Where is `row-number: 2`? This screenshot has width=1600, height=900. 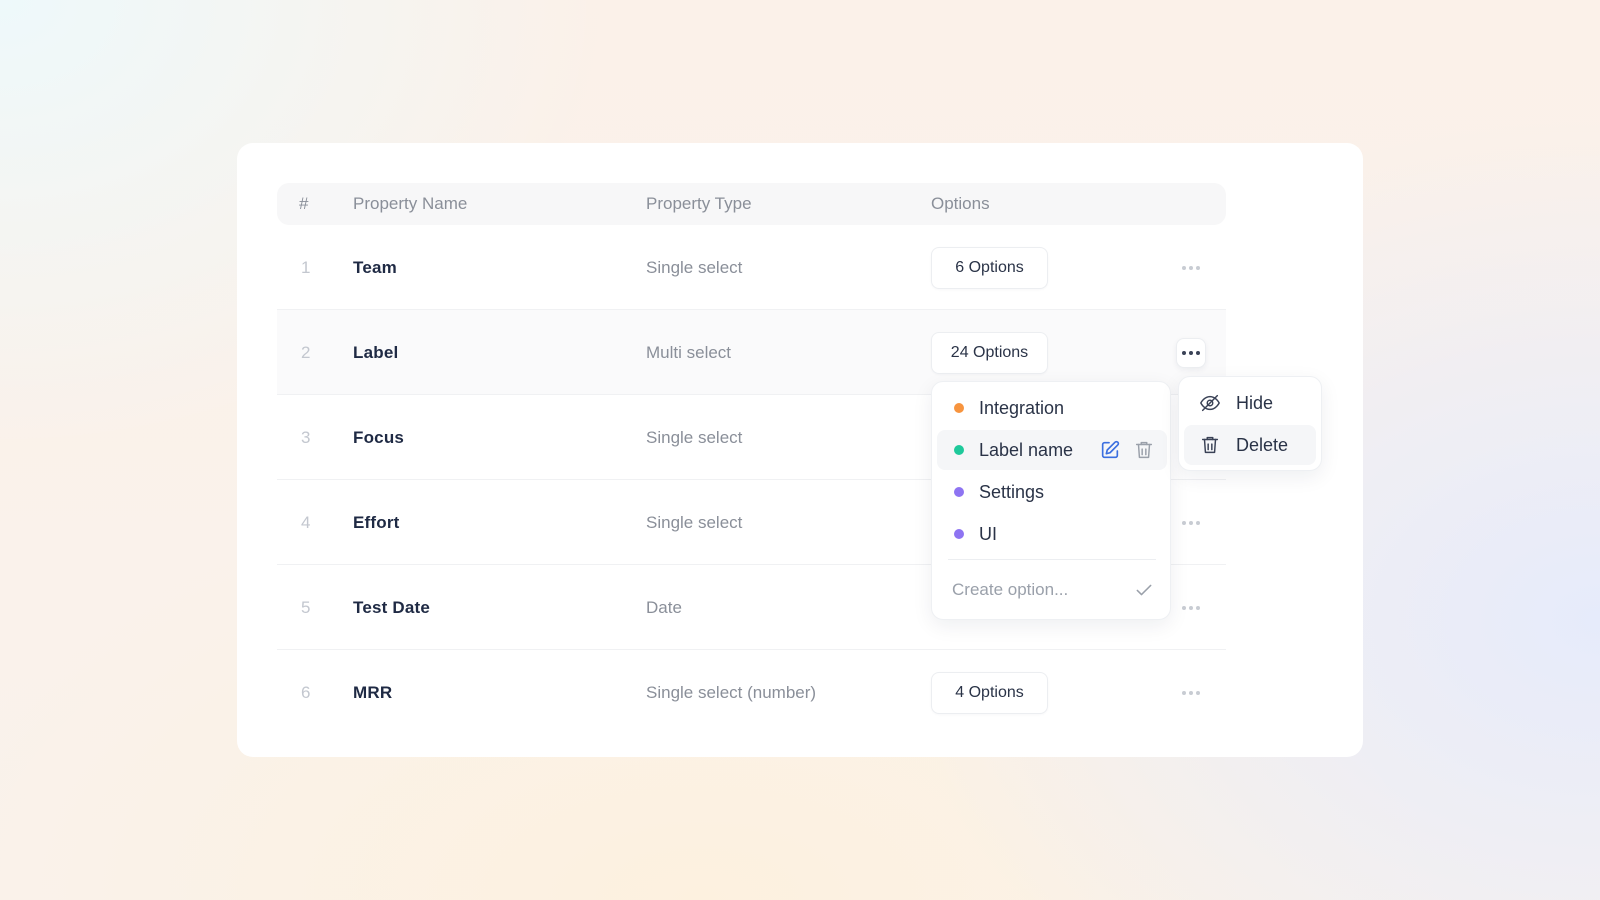 row-number: 2 is located at coordinates (306, 352).